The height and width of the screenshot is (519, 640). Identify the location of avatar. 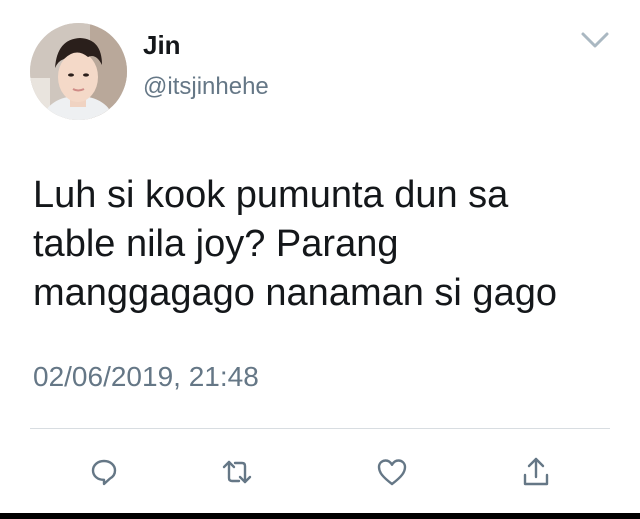
(78, 71).